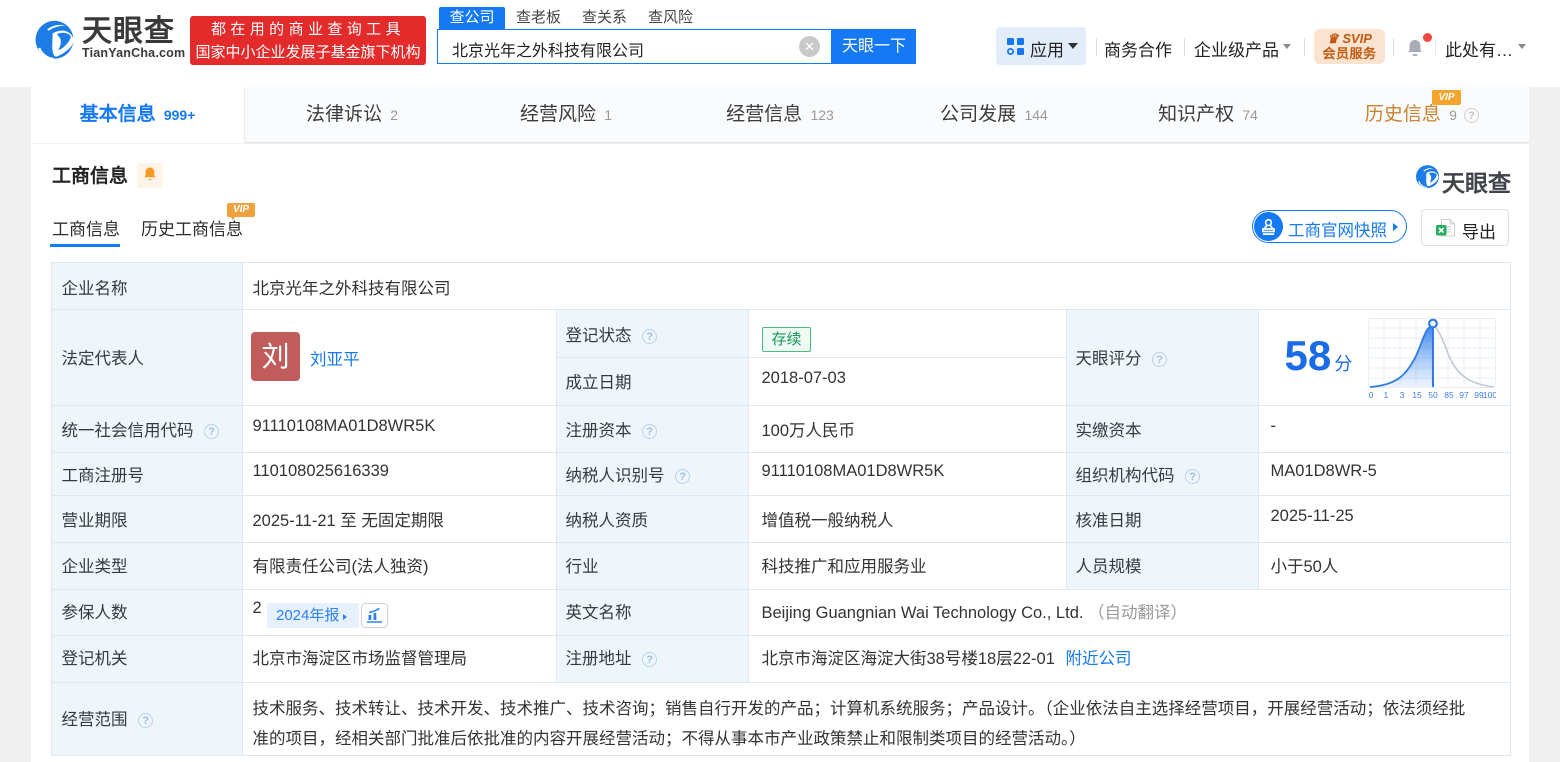  Describe the element at coordinates (1464, 395) in the screenshot. I see `svg-text: 97` at that location.